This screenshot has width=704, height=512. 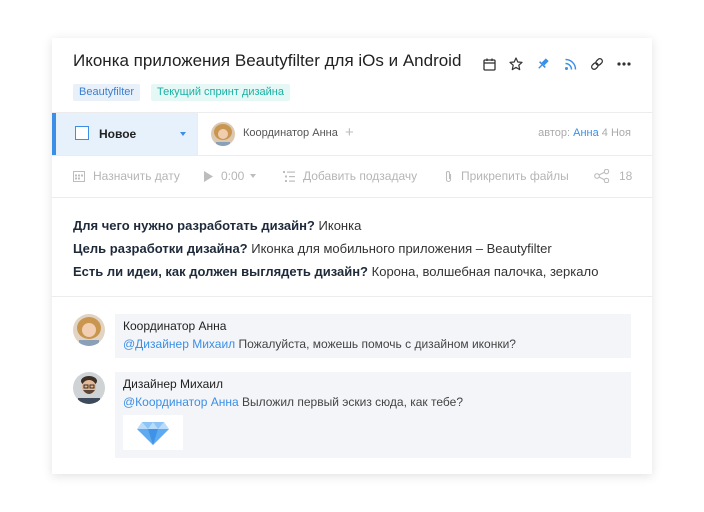 I want to click on tag-design-sprint: Текущий спринт дизайна, so click(x=220, y=92).